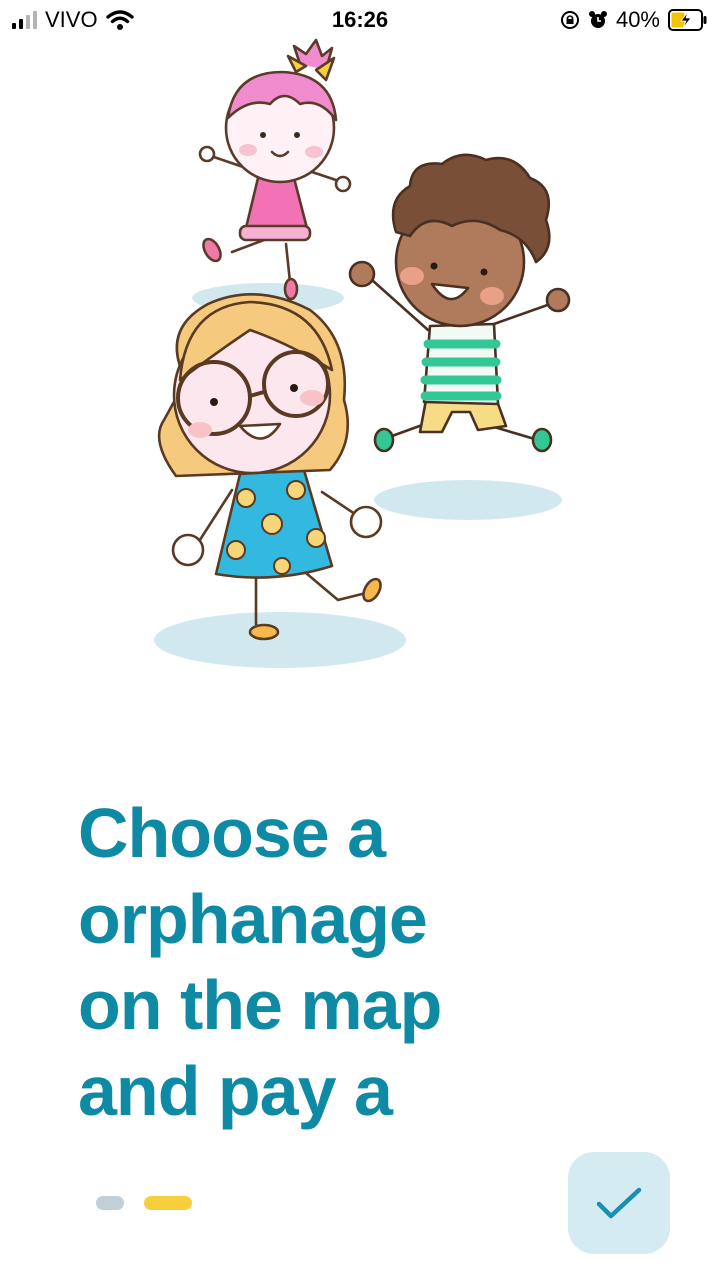  I want to click on blonde-girl-figure, so click(270, 467).